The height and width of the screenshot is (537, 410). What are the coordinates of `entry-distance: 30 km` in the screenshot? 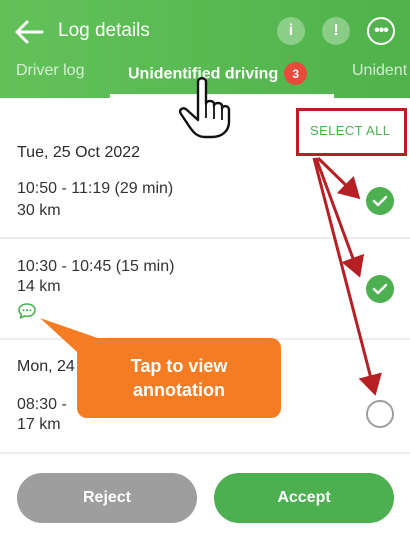 It's located at (39, 210).